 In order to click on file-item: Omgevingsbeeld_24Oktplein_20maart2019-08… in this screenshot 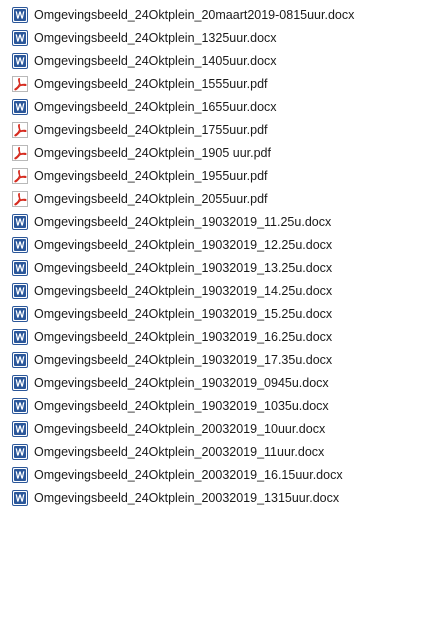, I will do `click(216, 14)`.